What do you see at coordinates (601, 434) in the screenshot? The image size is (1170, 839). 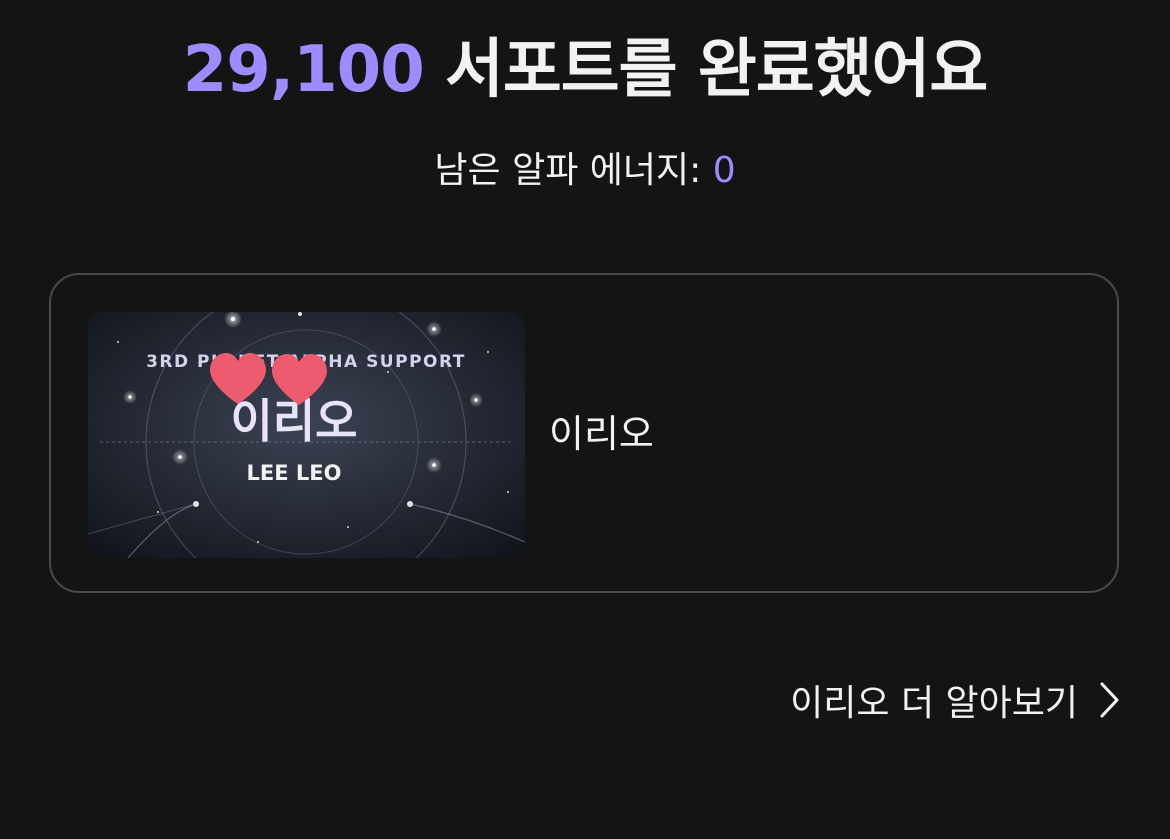 I see `support-card-name: 이리오` at bounding box center [601, 434].